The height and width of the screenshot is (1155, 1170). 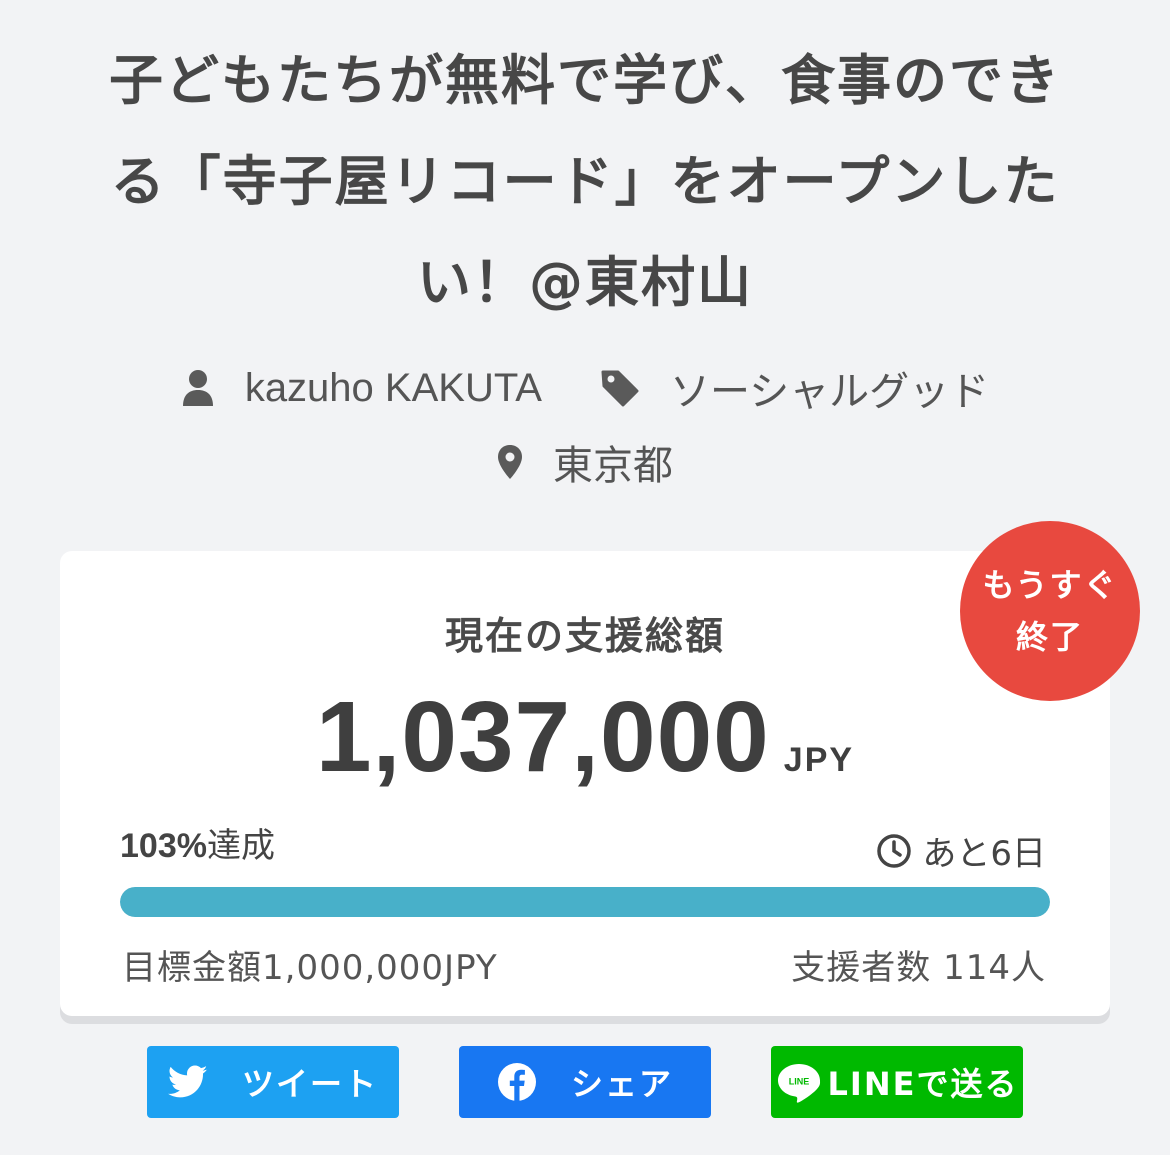 What do you see at coordinates (1050, 585) in the screenshot?
I see `badge-line-1: もうすぐ` at bounding box center [1050, 585].